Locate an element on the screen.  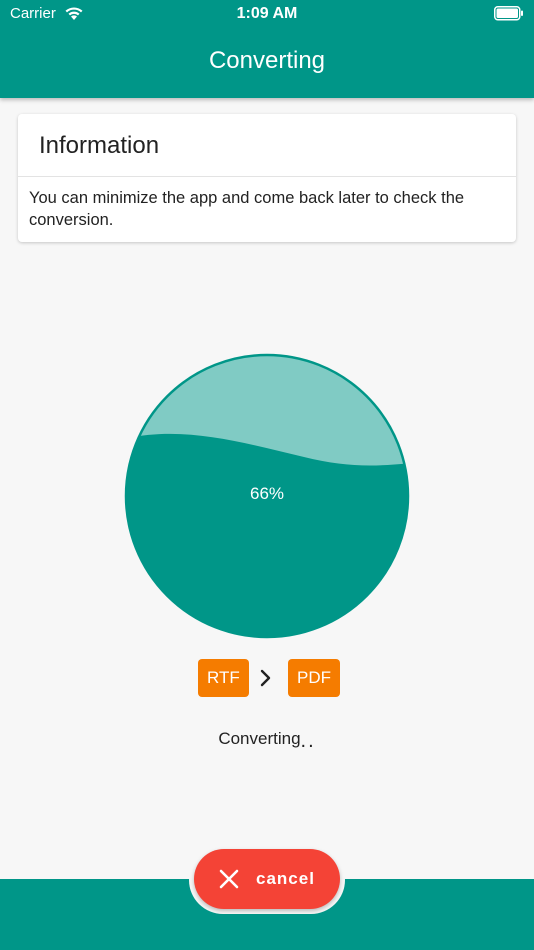
clock: 1:09 AM is located at coordinates (267, 13).